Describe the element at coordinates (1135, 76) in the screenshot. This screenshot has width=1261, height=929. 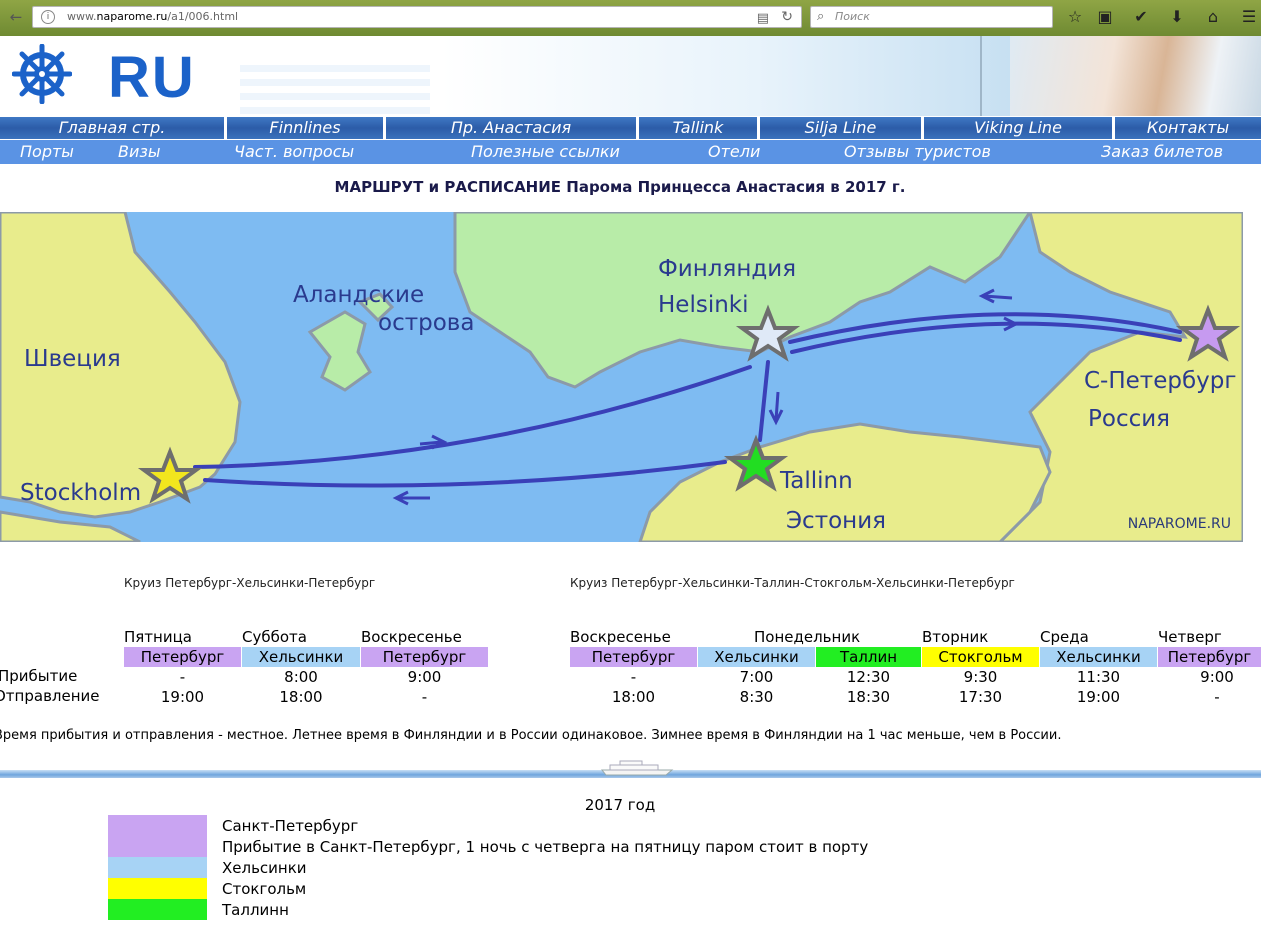
I see `header-photo` at that location.